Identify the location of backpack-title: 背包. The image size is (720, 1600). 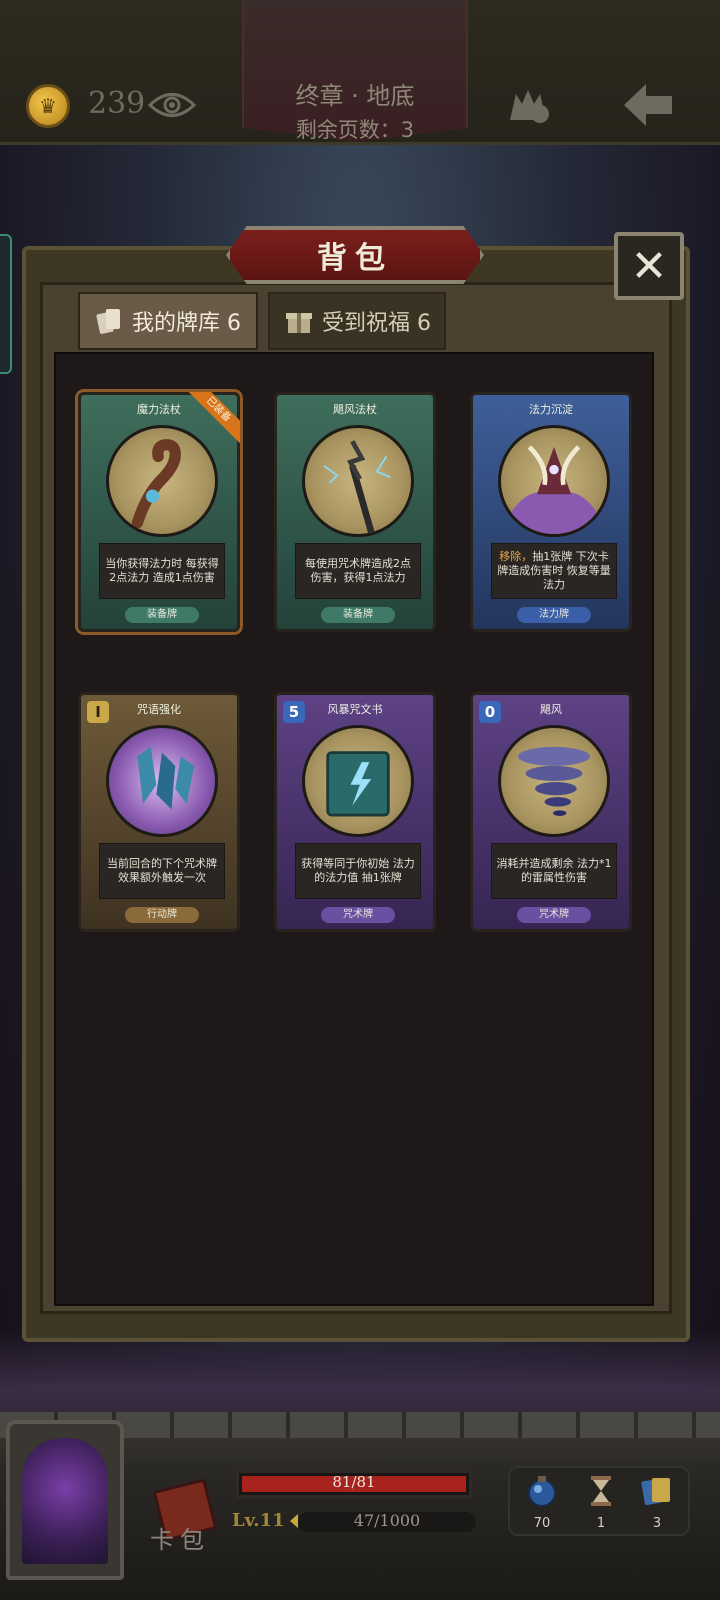
(355, 258).